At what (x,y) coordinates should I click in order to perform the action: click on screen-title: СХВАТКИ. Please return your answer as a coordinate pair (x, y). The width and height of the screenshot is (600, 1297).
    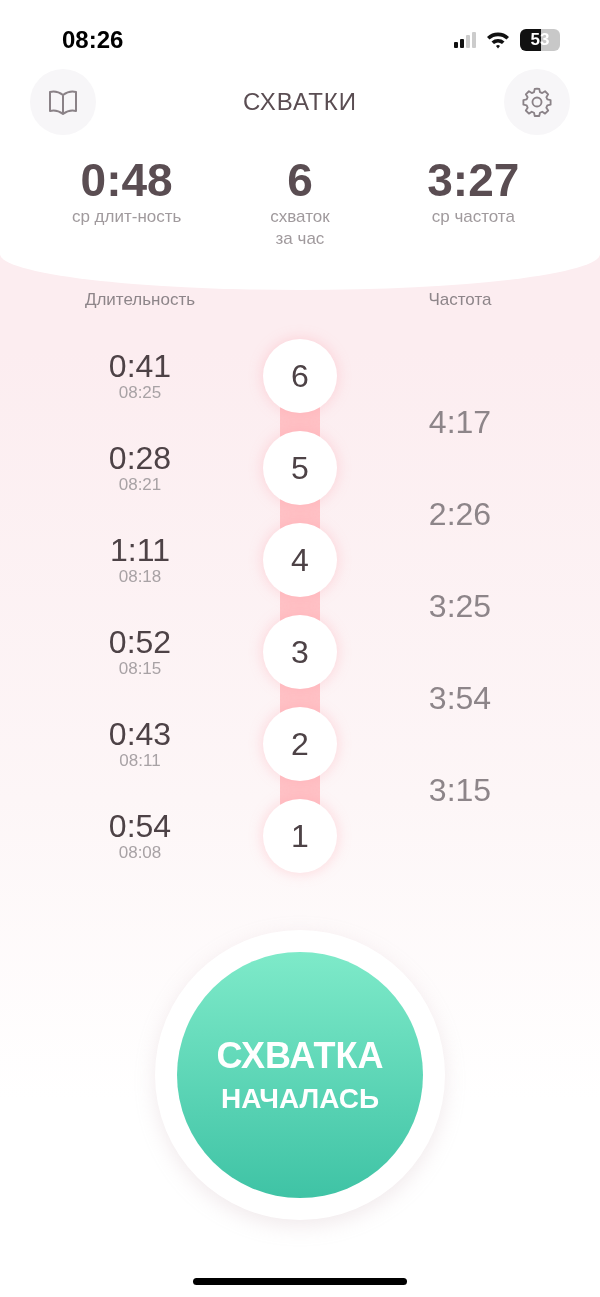
    Looking at the image, I should click on (300, 102).